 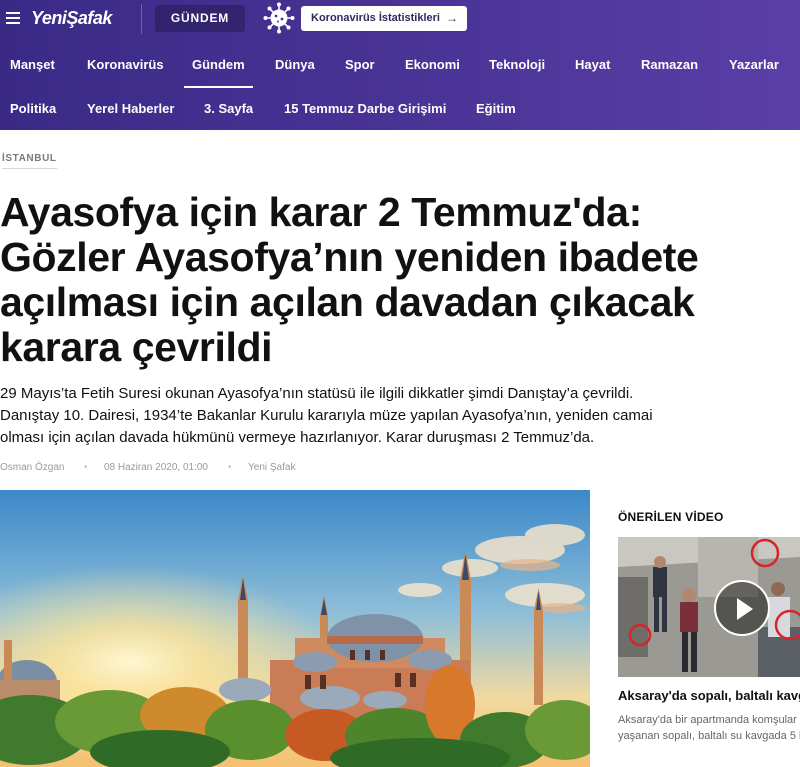 What do you see at coordinates (671, 517) in the screenshot?
I see `recommended-video-title: ÖNERİLEN VİDEO` at bounding box center [671, 517].